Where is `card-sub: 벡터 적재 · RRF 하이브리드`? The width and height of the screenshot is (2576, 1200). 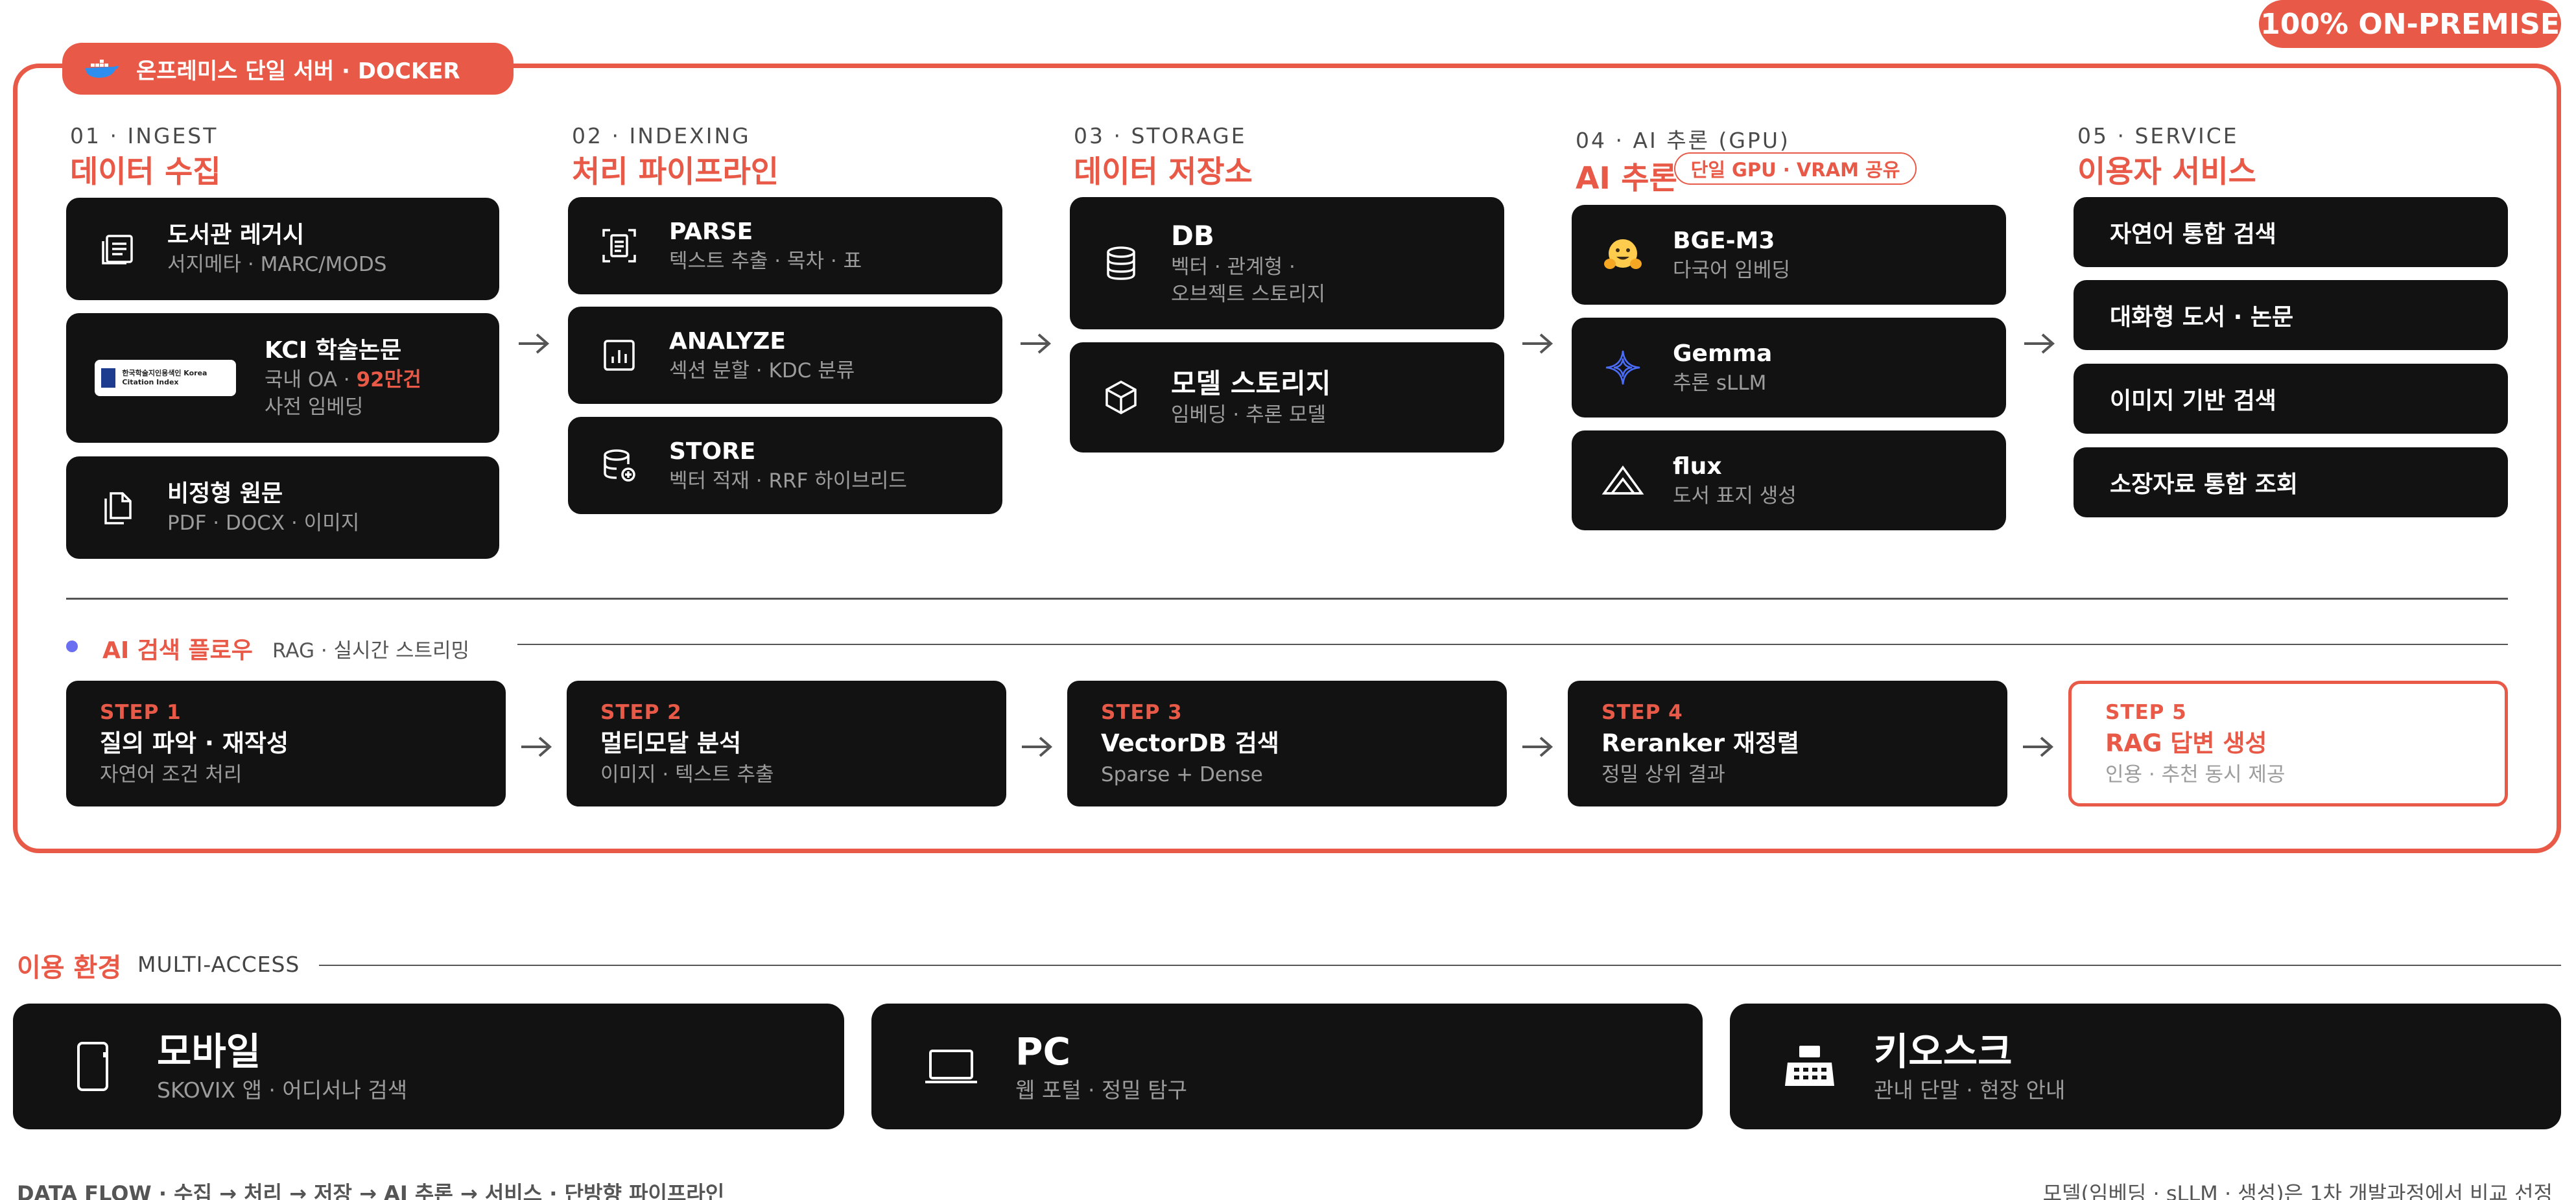
card-sub: 벡터 적재 · RRF 하이브리드 is located at coordinates (788, 481).